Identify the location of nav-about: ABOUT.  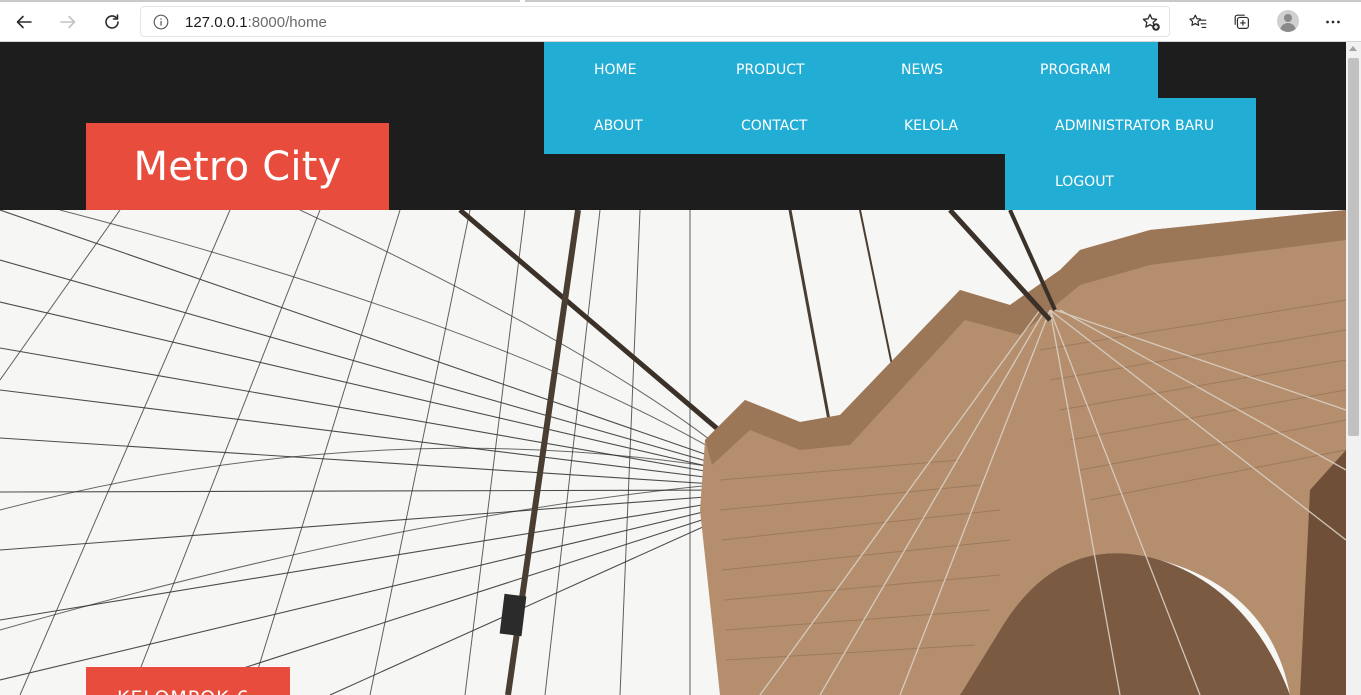
(618, 126).